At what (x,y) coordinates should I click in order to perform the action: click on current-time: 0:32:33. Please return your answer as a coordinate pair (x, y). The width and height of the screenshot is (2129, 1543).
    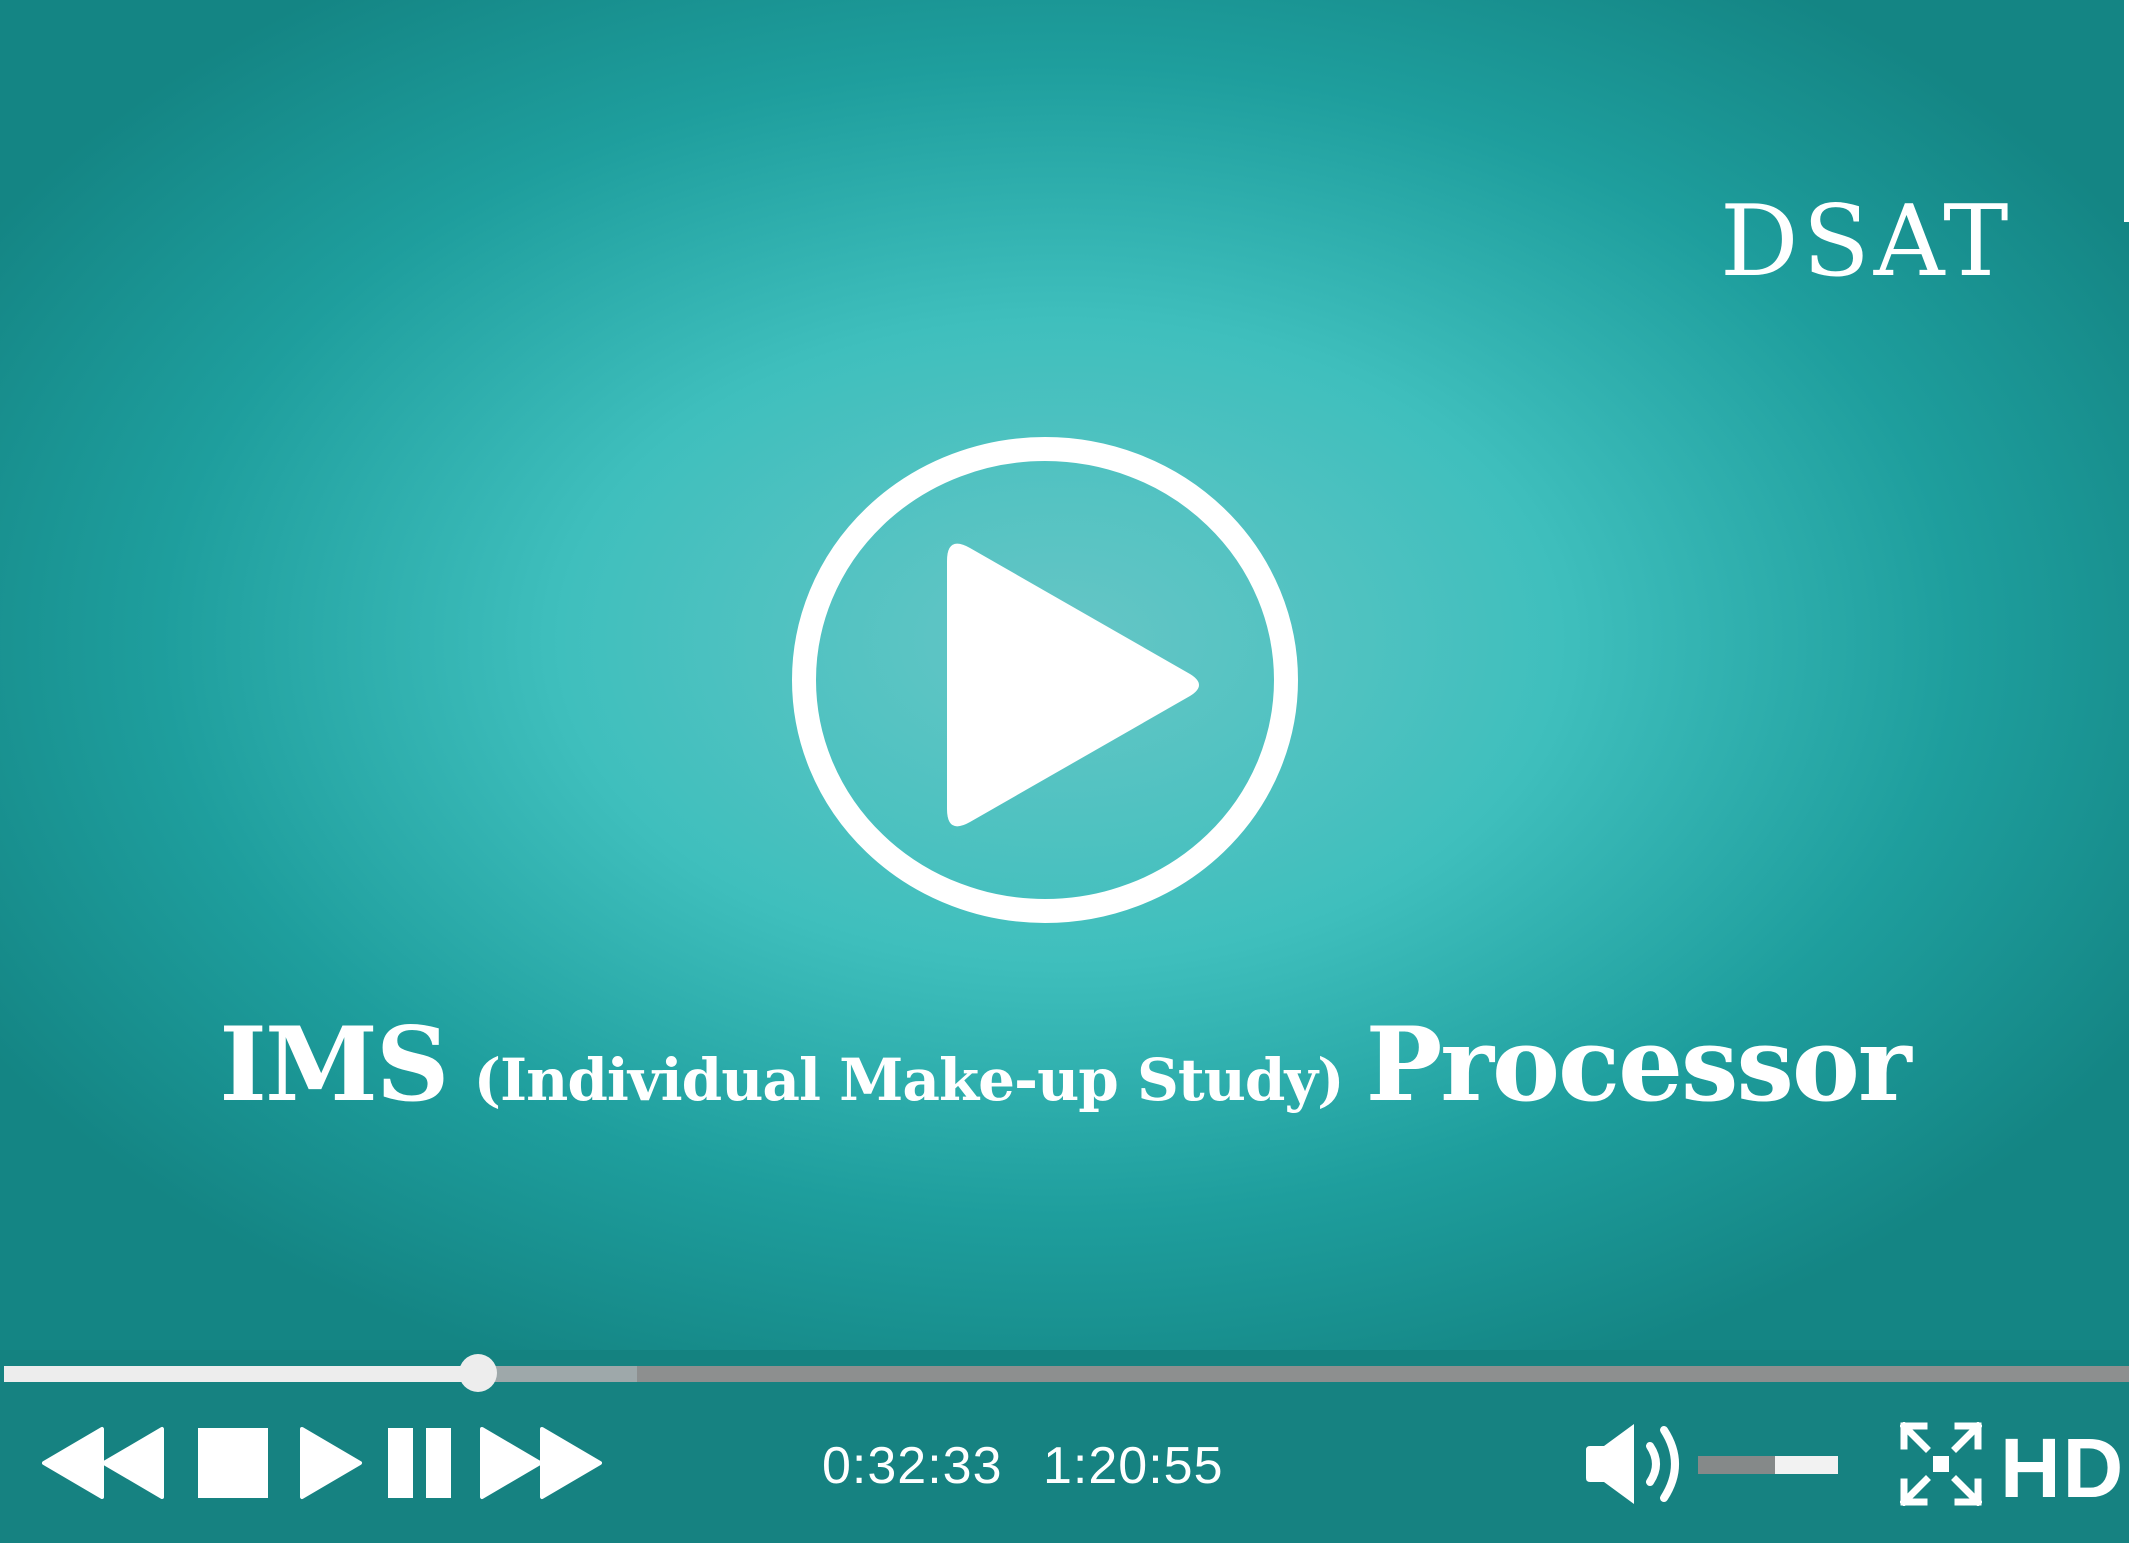
    Looking at the image, I should click on (912, 1466).